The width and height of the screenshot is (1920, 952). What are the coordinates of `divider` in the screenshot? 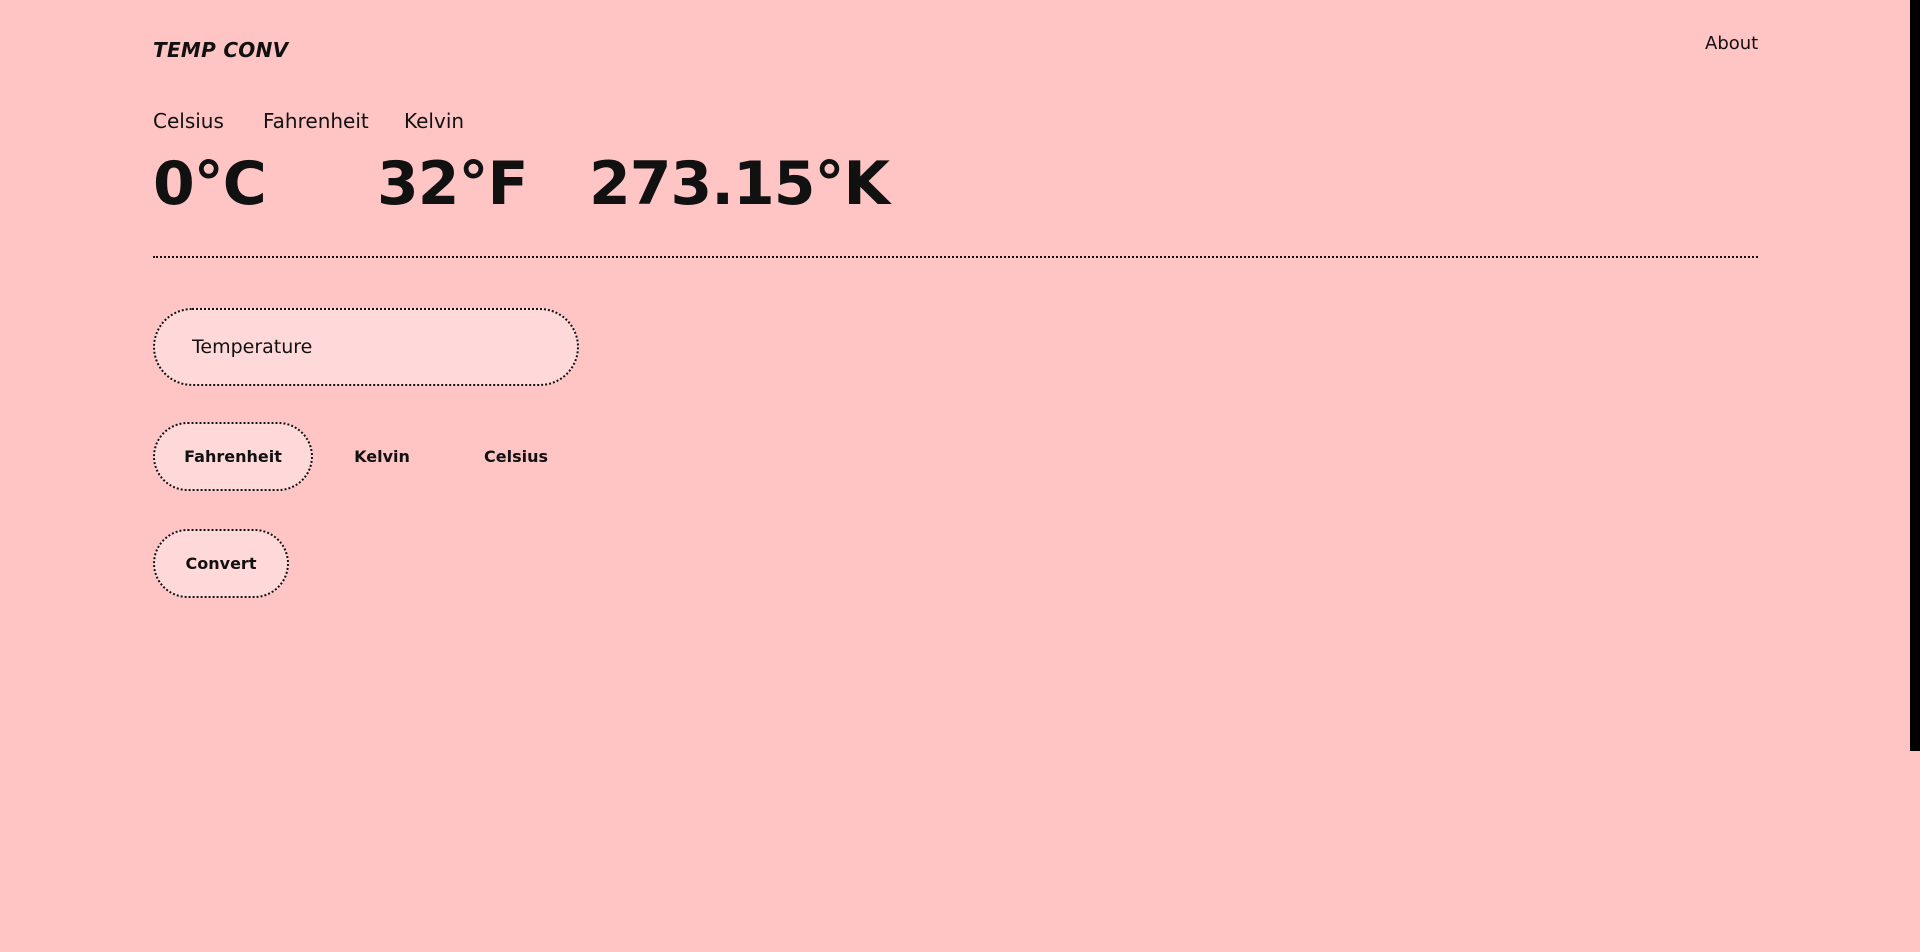 It's located at (955, 257).